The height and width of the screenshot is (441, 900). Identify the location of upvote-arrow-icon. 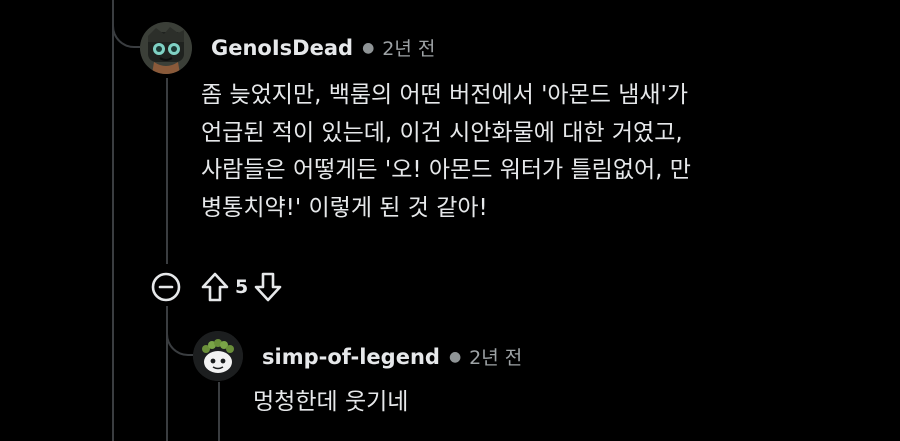
(215, 287).